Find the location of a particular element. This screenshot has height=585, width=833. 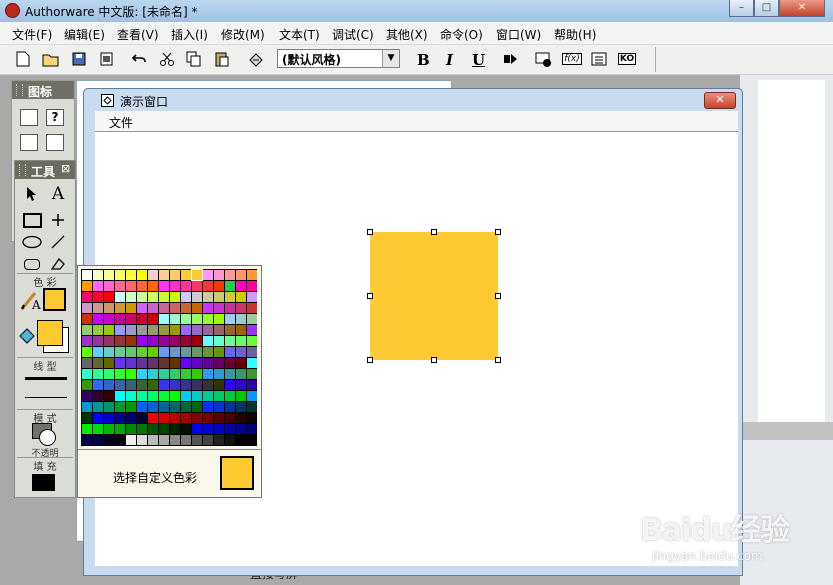

display-icon-tool is located at coordinates (29, 117).